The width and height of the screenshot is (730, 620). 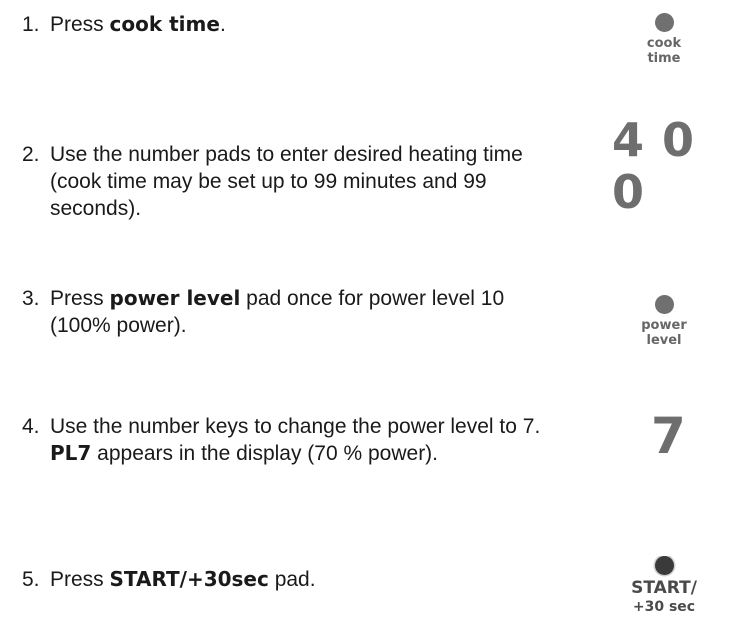 What do you see at coordinates (664, 333) in the screenshot?
I see `pad-label: power level` at bounding box center [664, 333].